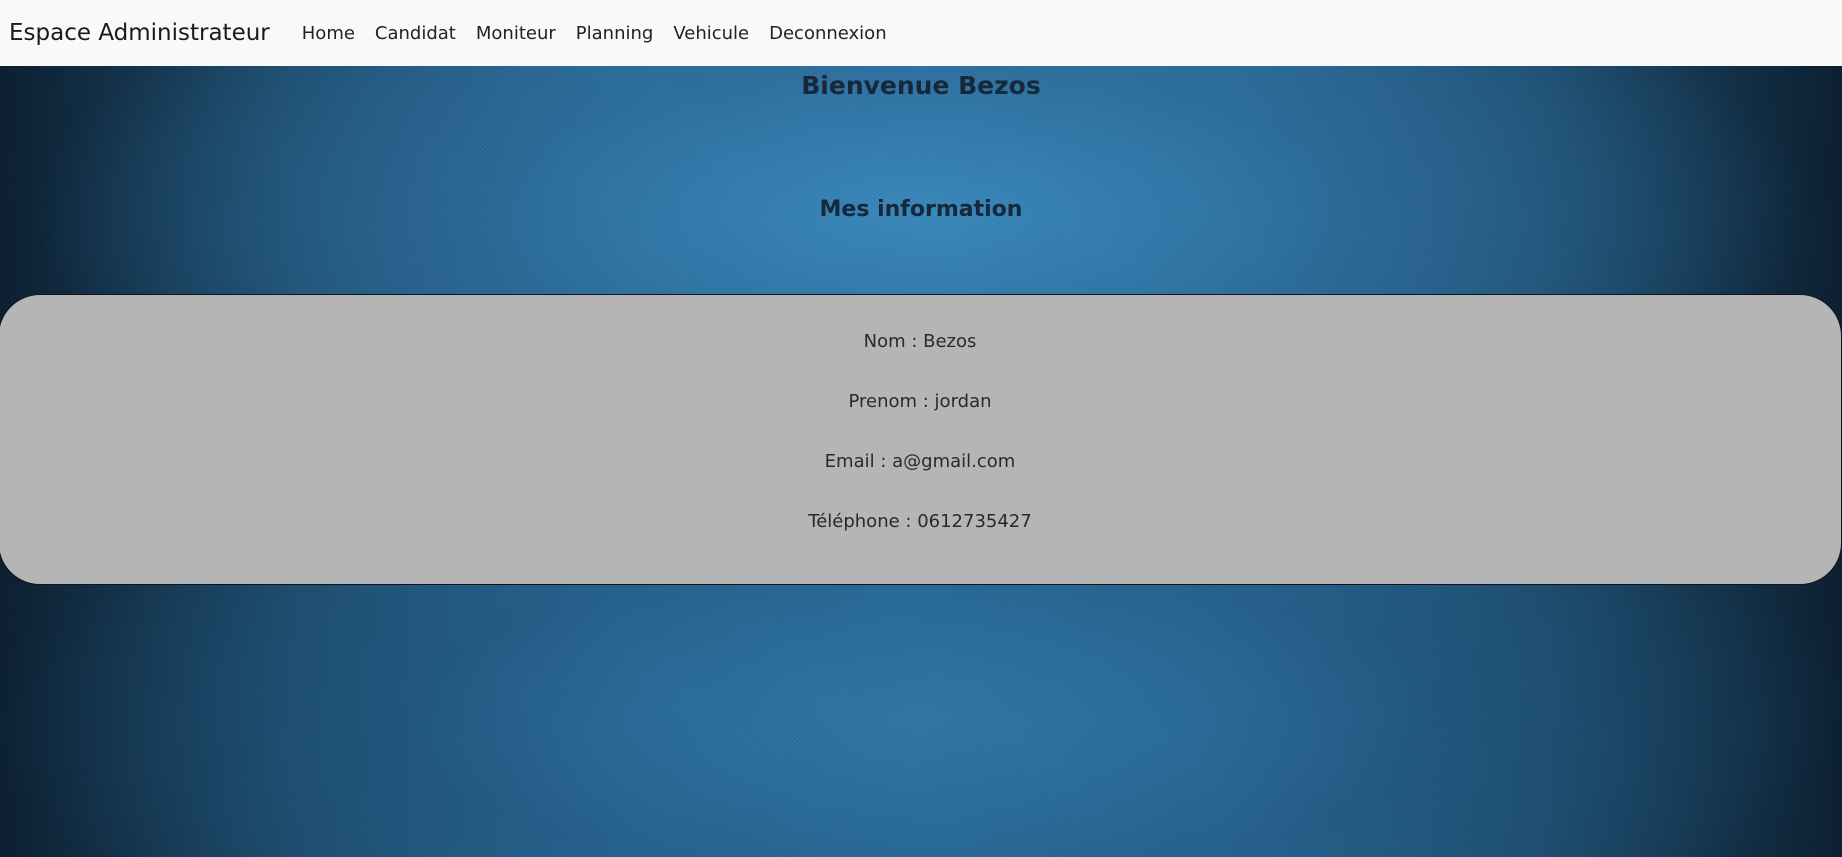 The height and width of the screenshot is (857, 1842). Describe the element at coordinates (139, 33) in the screenshot. I see `navbar-brand: Espace Administrateur` at that location.